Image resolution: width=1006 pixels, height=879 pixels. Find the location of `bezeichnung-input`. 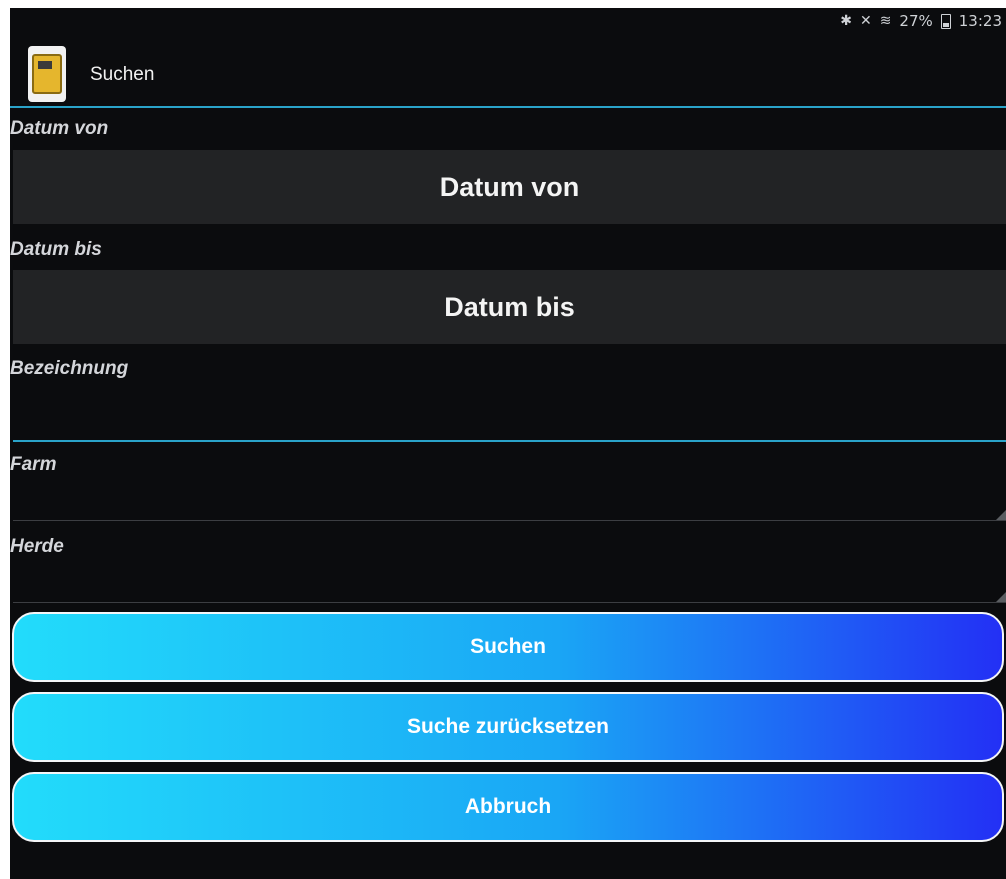

bezeichnung-input is located at coordinates (509, 417).